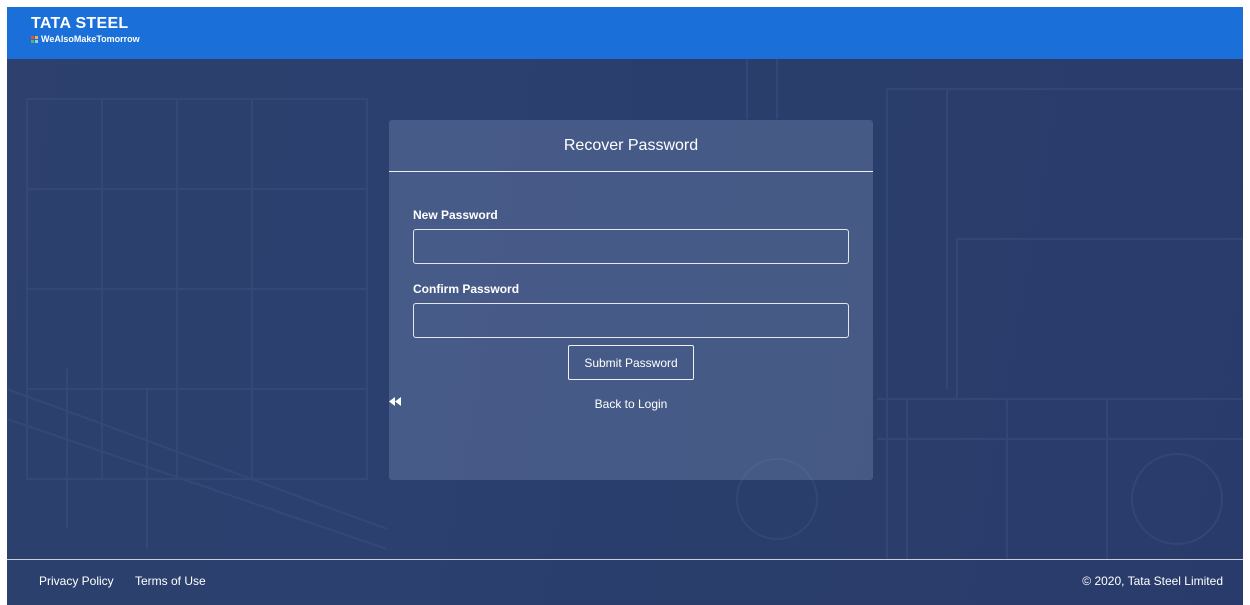 The image size is (1250, 605). I want to click on terms-of-use-link: Terms of Use, so click(170, 581).